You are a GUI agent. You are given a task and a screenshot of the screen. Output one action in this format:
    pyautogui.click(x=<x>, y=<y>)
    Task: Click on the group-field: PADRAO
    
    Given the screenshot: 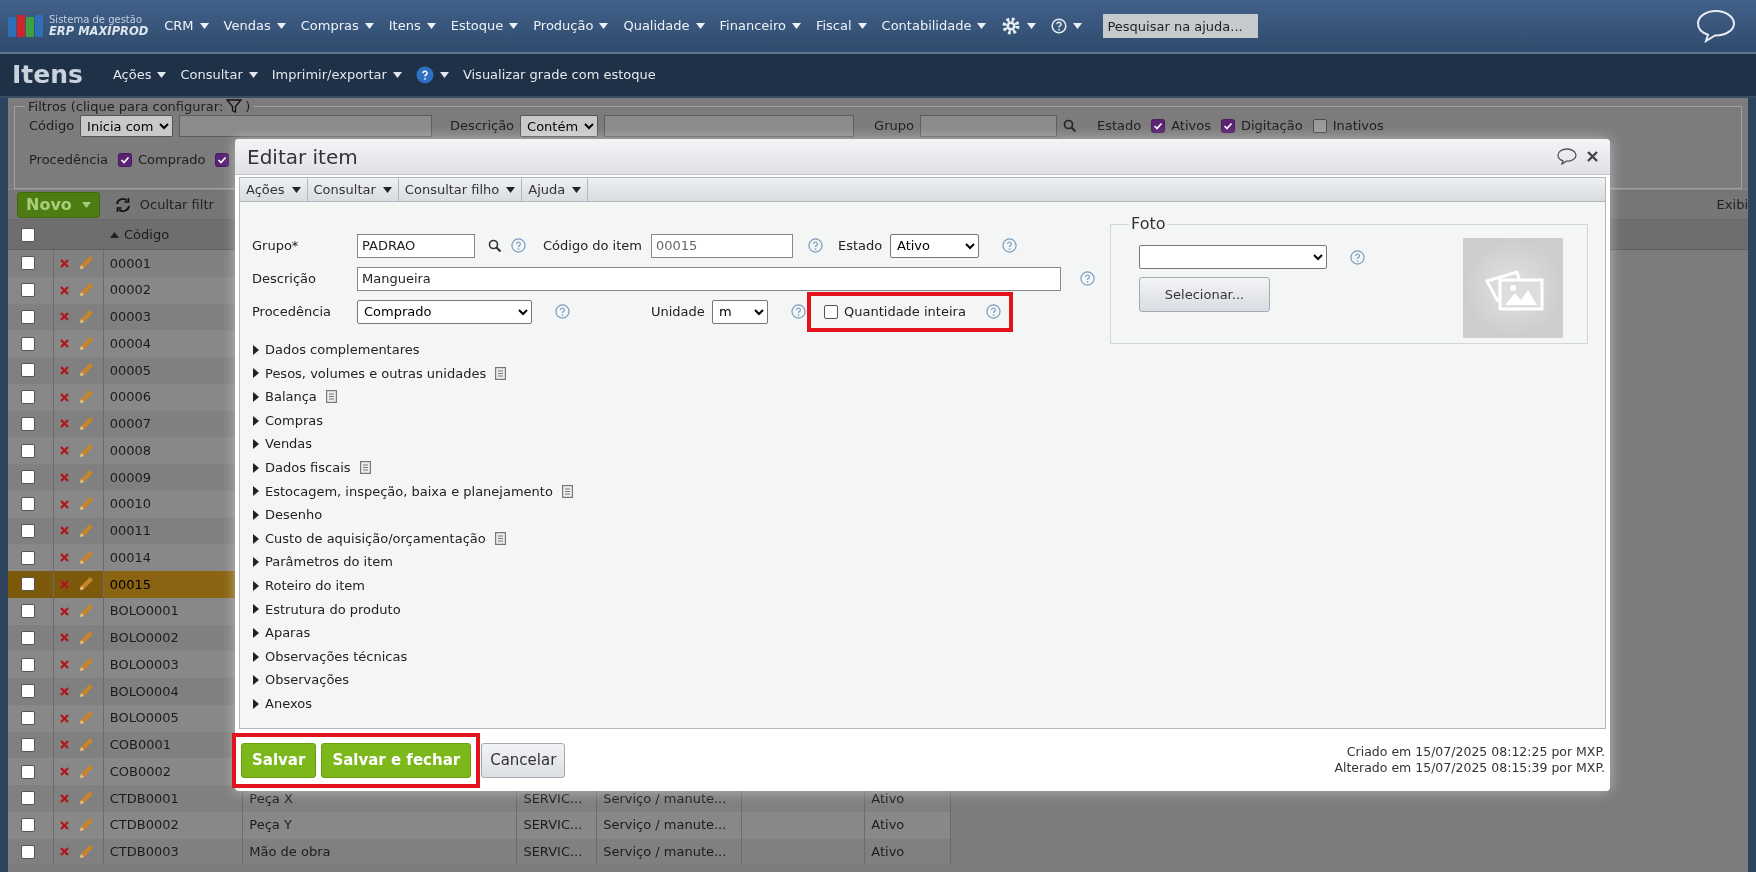 What is the action you would take?
    pyautogui.click(x=416, y=245)
    